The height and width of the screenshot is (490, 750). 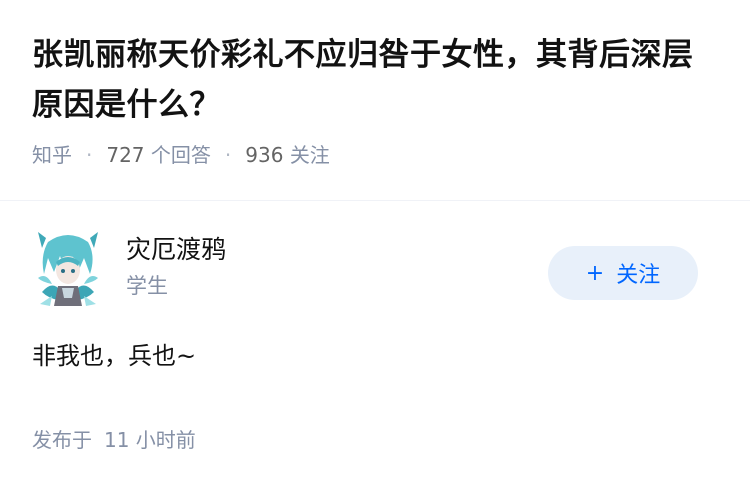 What do you see at coordinates (375, 200) in the screenshot?
I see `section-divider` at bounding box center [375, 200].